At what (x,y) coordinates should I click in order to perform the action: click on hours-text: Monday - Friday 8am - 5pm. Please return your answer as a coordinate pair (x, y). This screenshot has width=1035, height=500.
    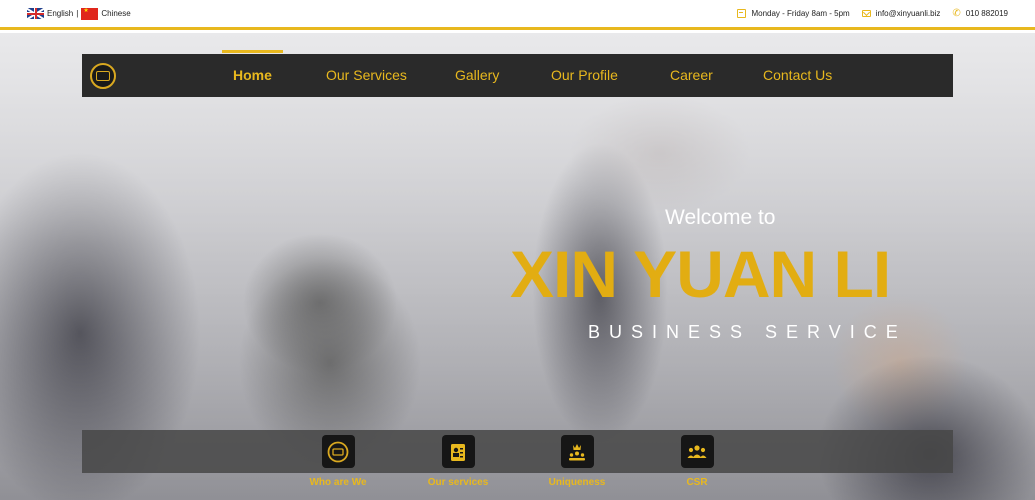
    Looking at the image, I should click on (800, 13).